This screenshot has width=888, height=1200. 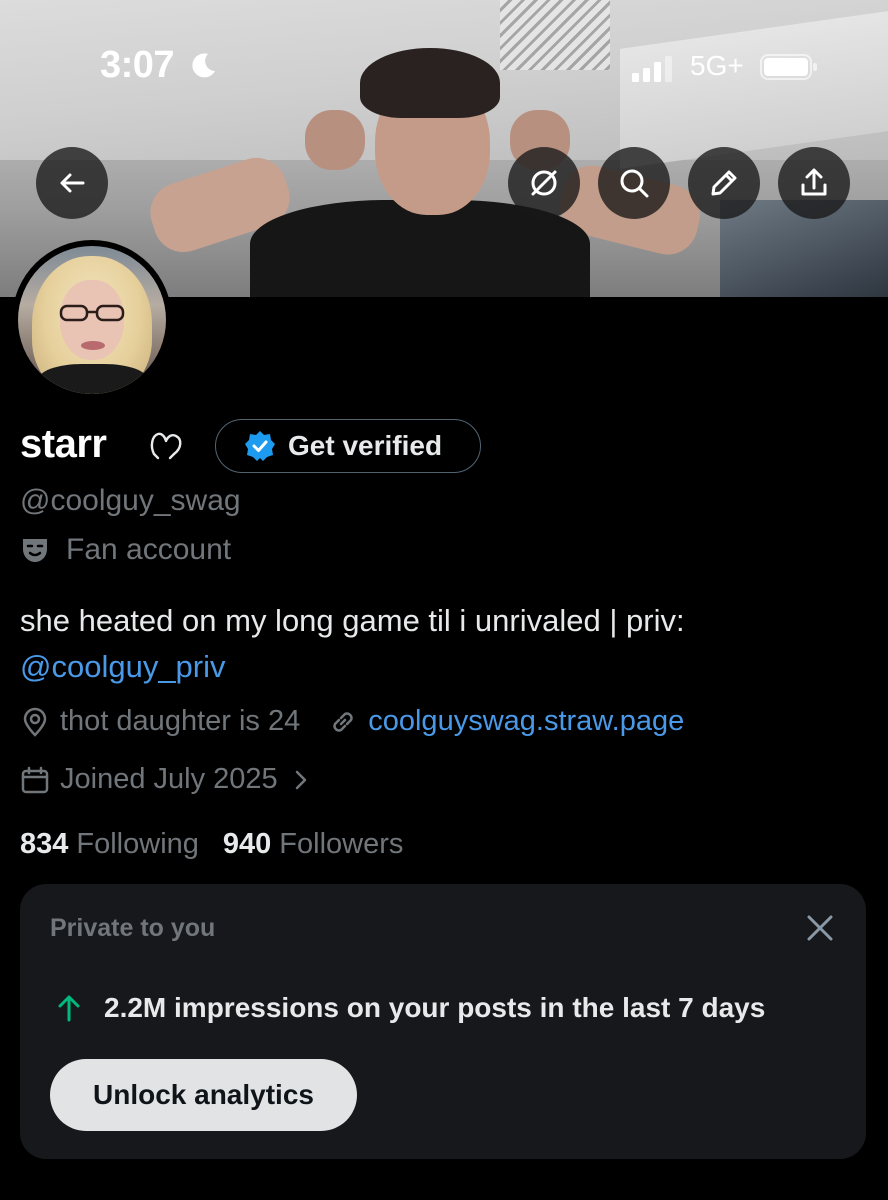 I want to click on website: coolguyswag.straw.page, so click(x=506, y=721).